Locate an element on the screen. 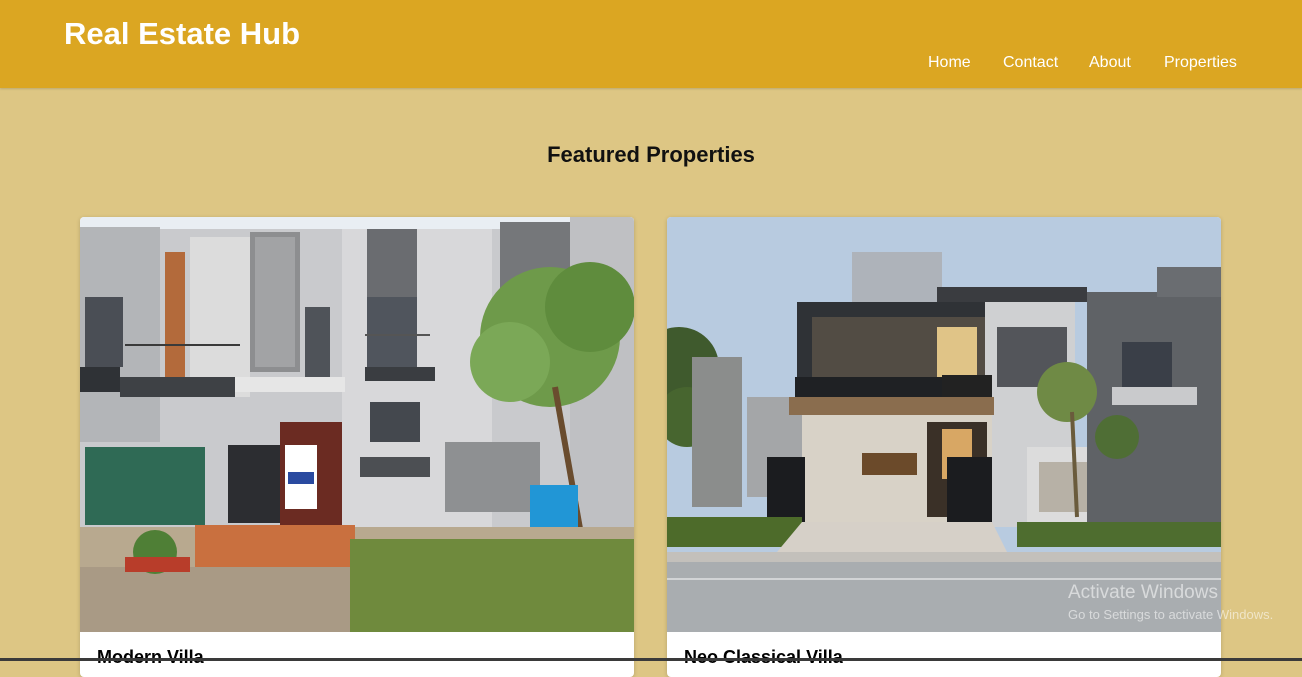  brand-logo-text: Real Estate Hub is located at coordinates (182, 34).